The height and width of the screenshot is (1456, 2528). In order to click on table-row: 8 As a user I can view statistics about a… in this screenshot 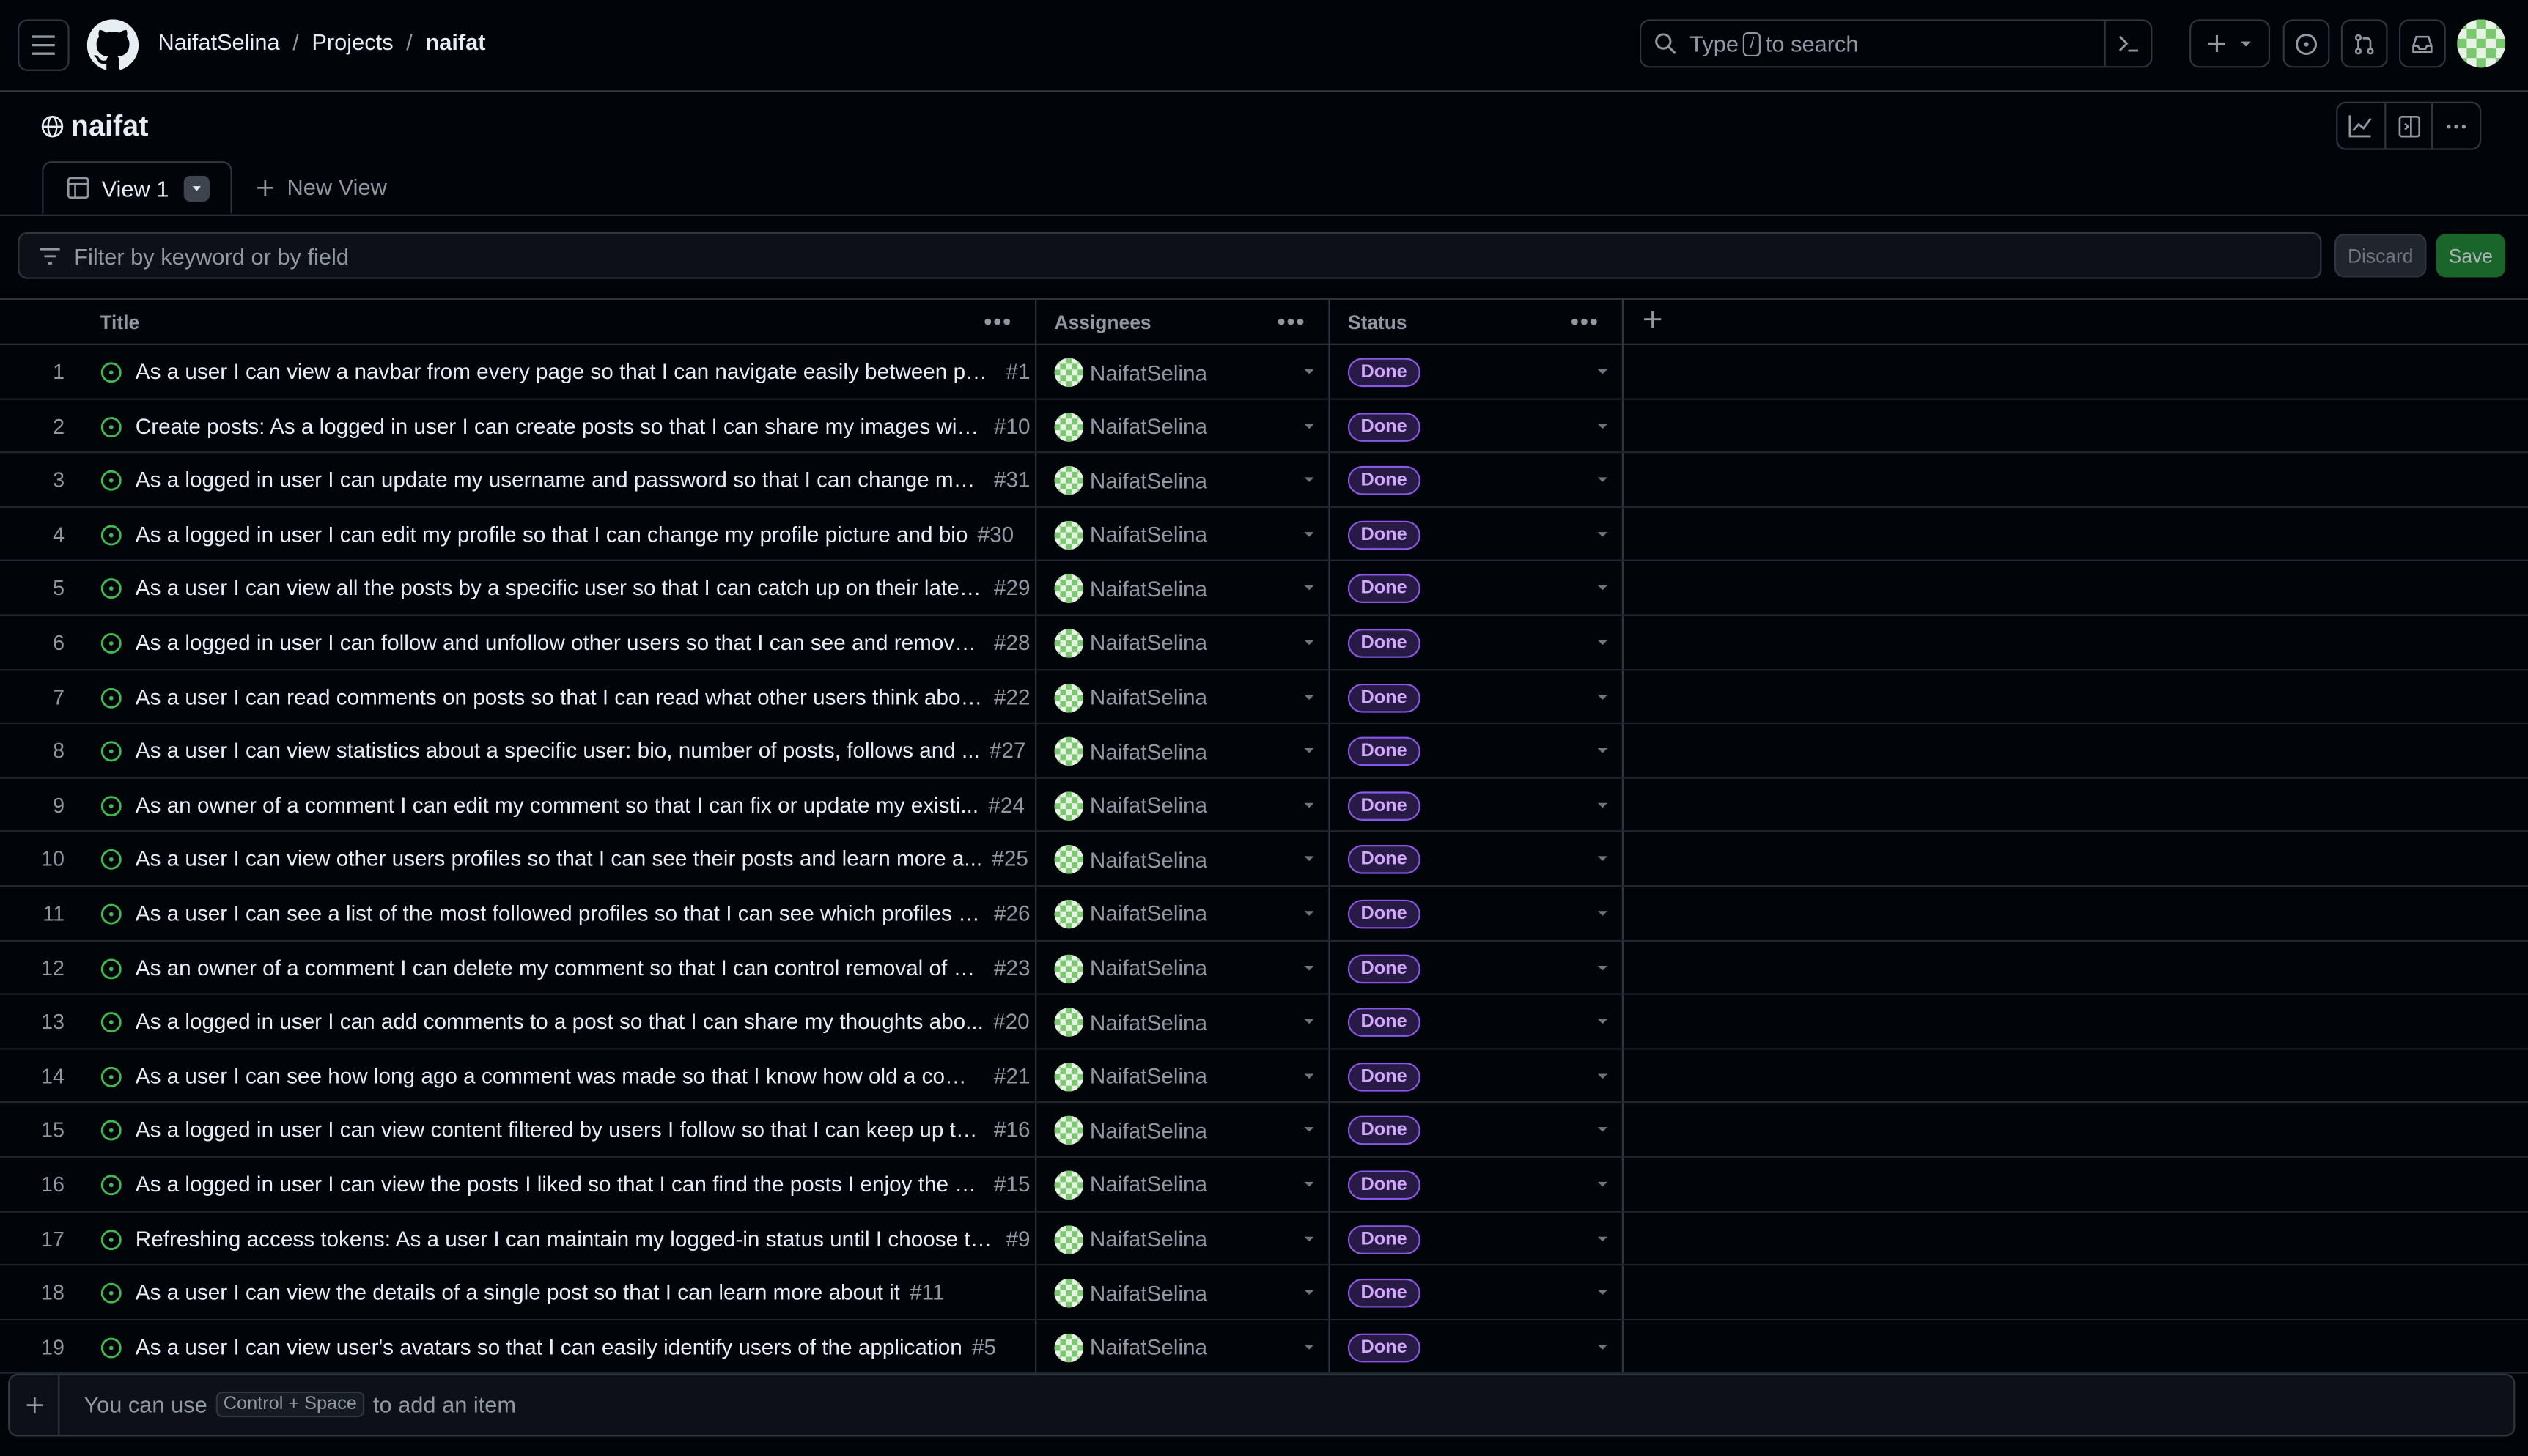, I will do `click(1264, 752)`.